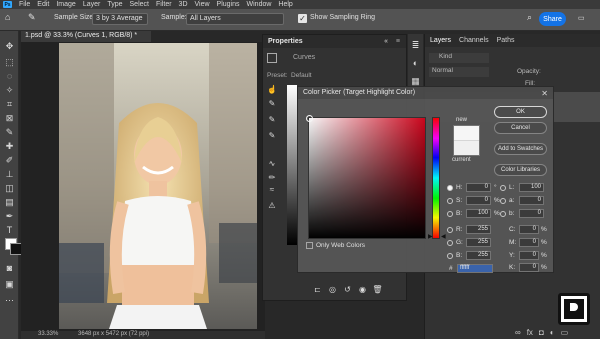 Image resolution: width=600 pixels, height=339 pixels. I want to click on green-input: 255, so click(478, 242).